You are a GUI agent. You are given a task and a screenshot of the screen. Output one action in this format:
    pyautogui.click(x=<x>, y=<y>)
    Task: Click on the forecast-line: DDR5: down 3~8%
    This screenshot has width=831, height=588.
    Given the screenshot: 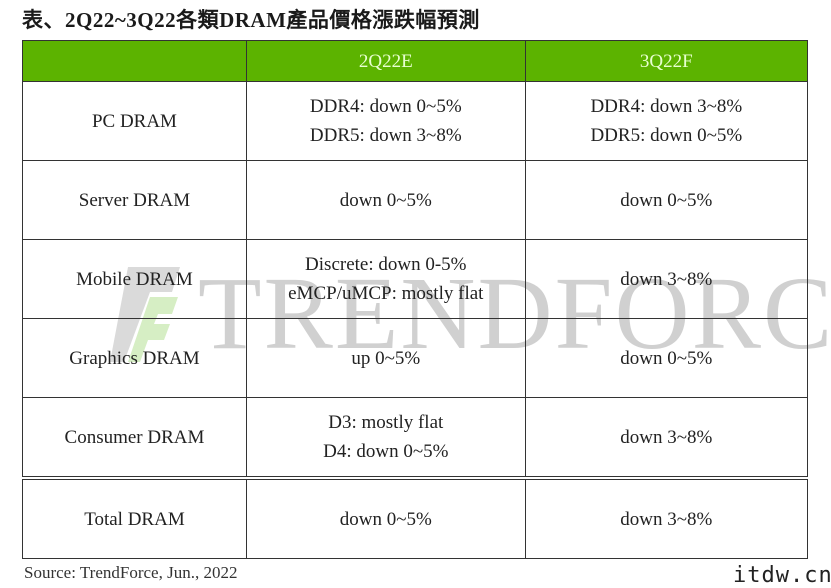 What is the action you would take?
    pyautogui.click(x=385, y=135)
    